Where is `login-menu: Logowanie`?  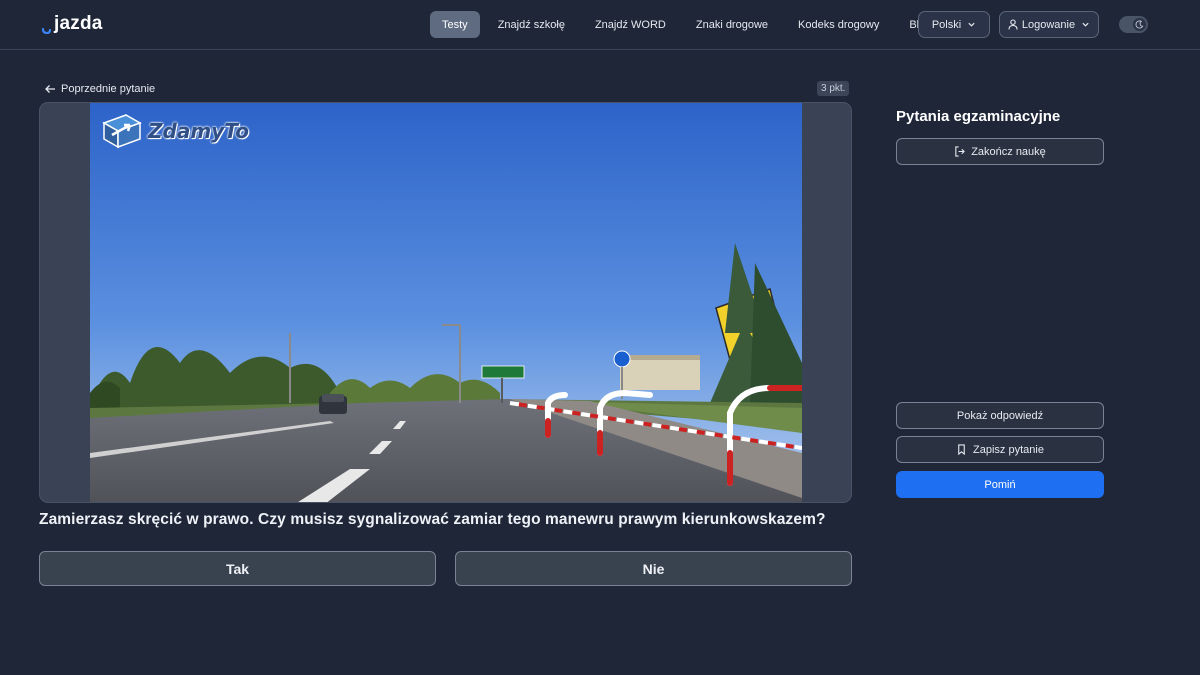
login-menu: Logowanie is located at coordinates (1049, 24).